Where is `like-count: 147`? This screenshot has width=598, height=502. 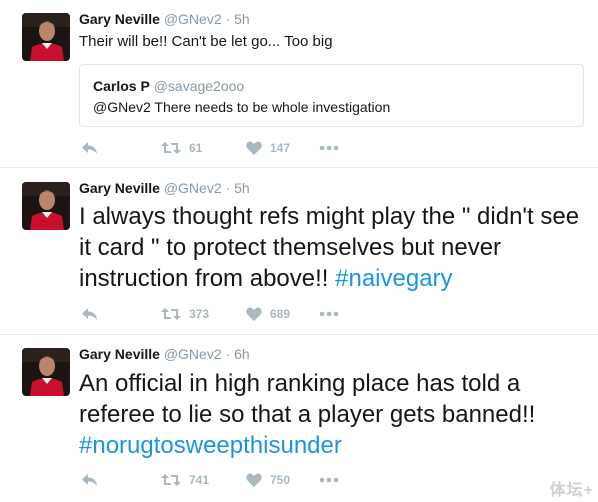 like-count: 147 is located at coordinates (280, 148).